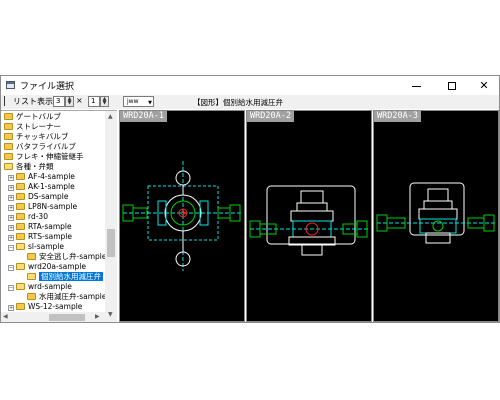  Describe the element at coordinates (104, 101) in the screenshot. I see `rows-spinner: ▲ ▼` at that location.